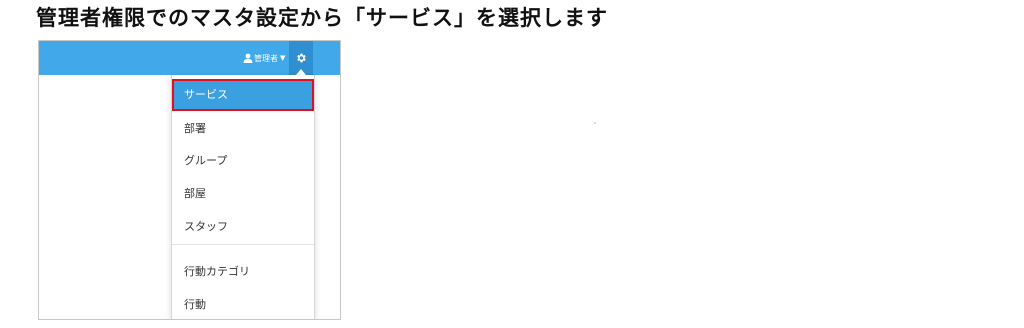  What do you see at coordinates (322, 18) in the screenshot?
I see `instruction-caption: 管理者権限でのマスタ設定から「サービス」を選択します` at bounding box center [322, 18].